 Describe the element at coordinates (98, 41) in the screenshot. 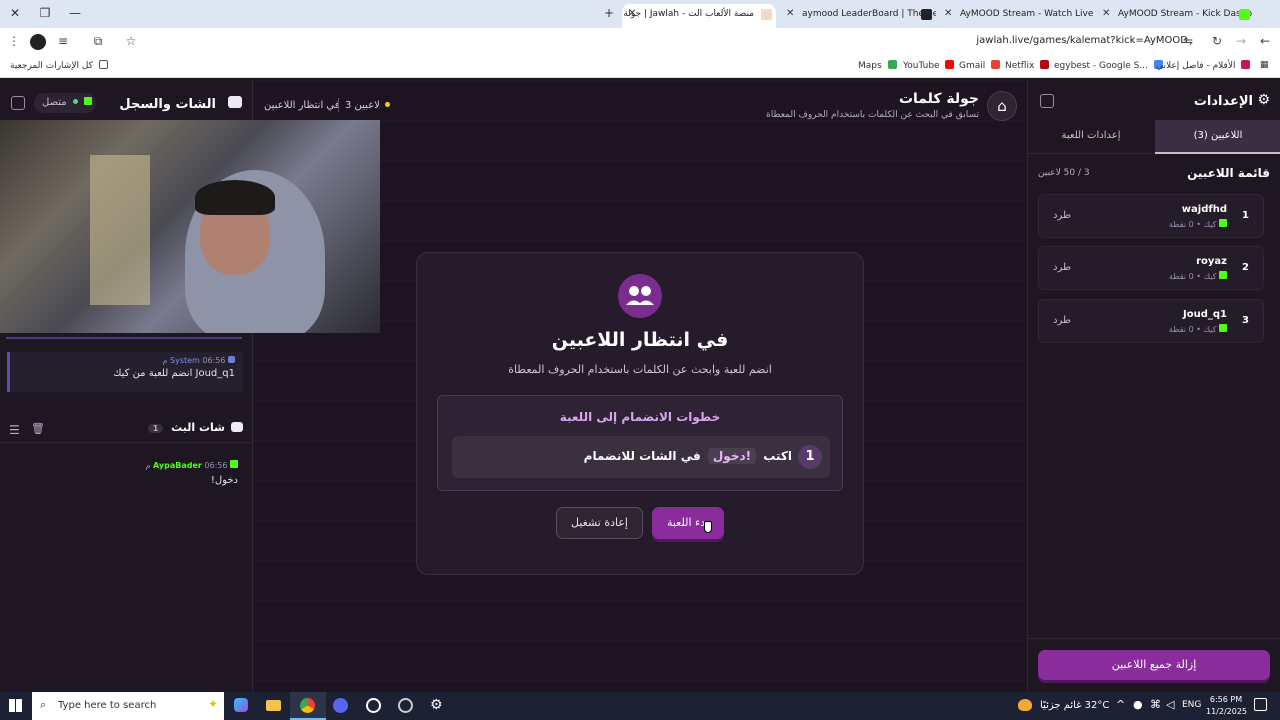

I see `extensions-icon: ⧉` at that location.